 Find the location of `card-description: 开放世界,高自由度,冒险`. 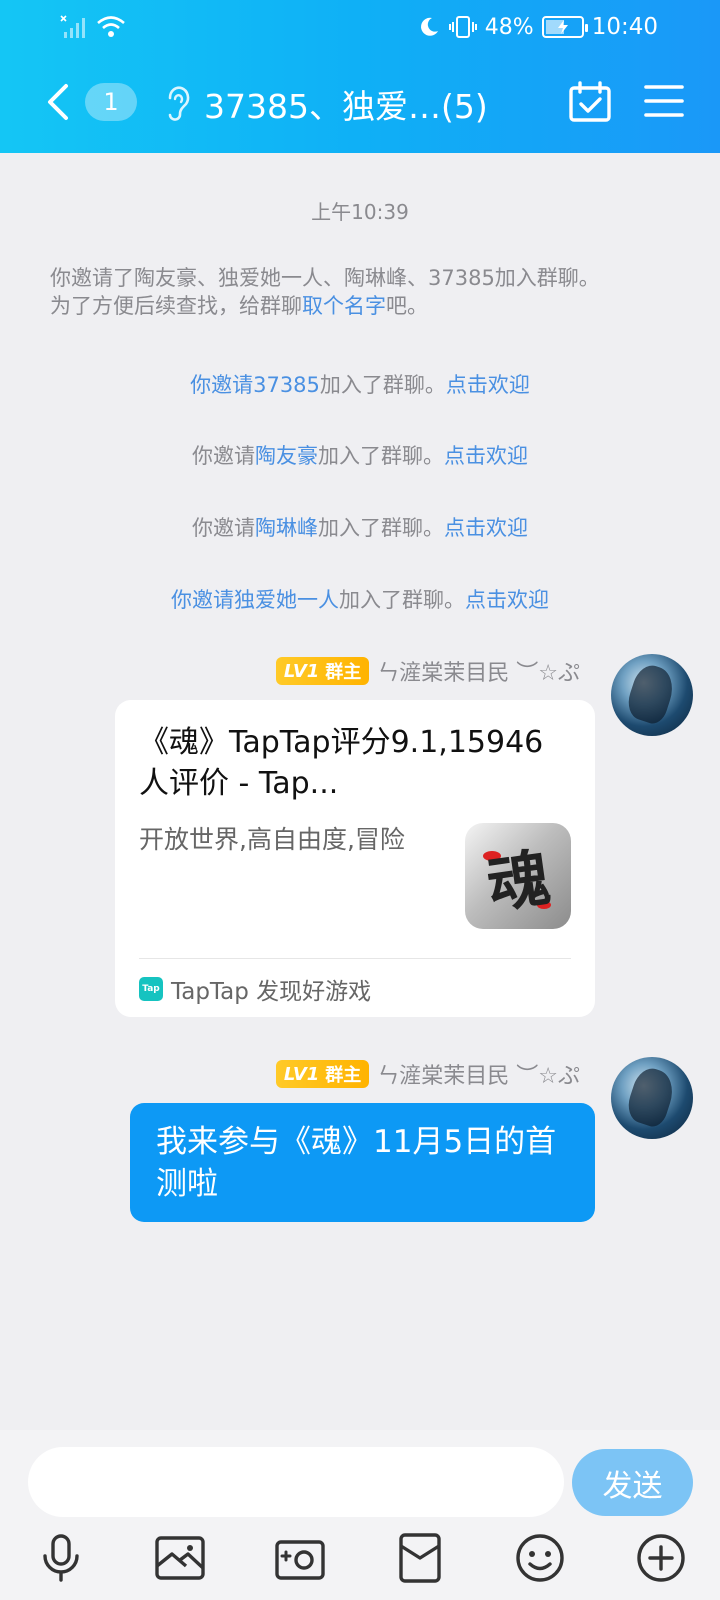

card-description: 开放世界,高自由度,冒险 is located at coordinates (272, 839).